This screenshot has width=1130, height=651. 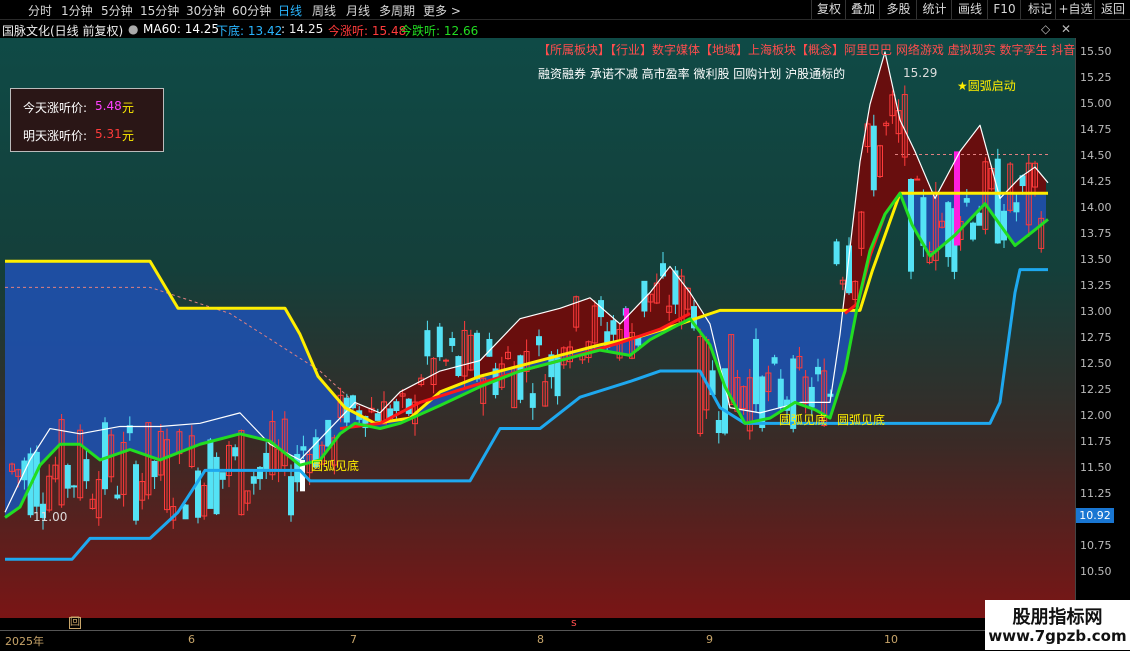 What do you see at coordinates (934, 9) in the screenshot?
I see `toolbar-button: 统计` at bounding box center [934, 9].